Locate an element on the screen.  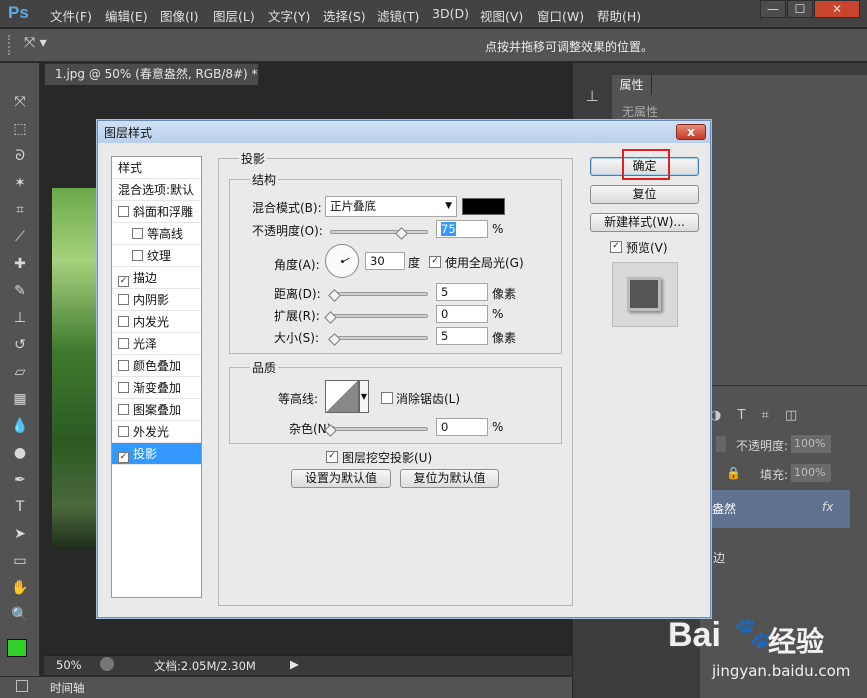
noise-input: 0 is located at coordinates (462, 427).